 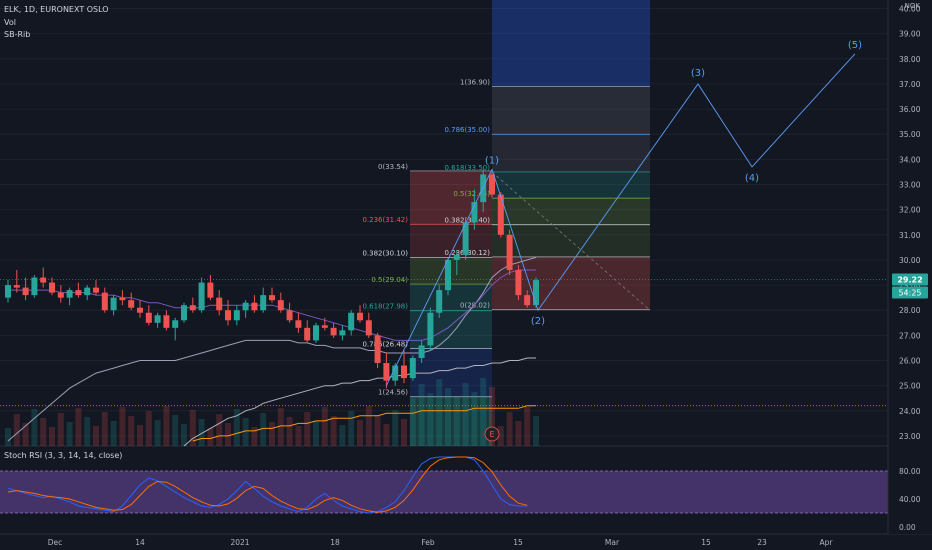 What do you see at coordinates (913, 6) in the screenshot?
I see `currency-label: NOK` at bounding box center [913, 6].